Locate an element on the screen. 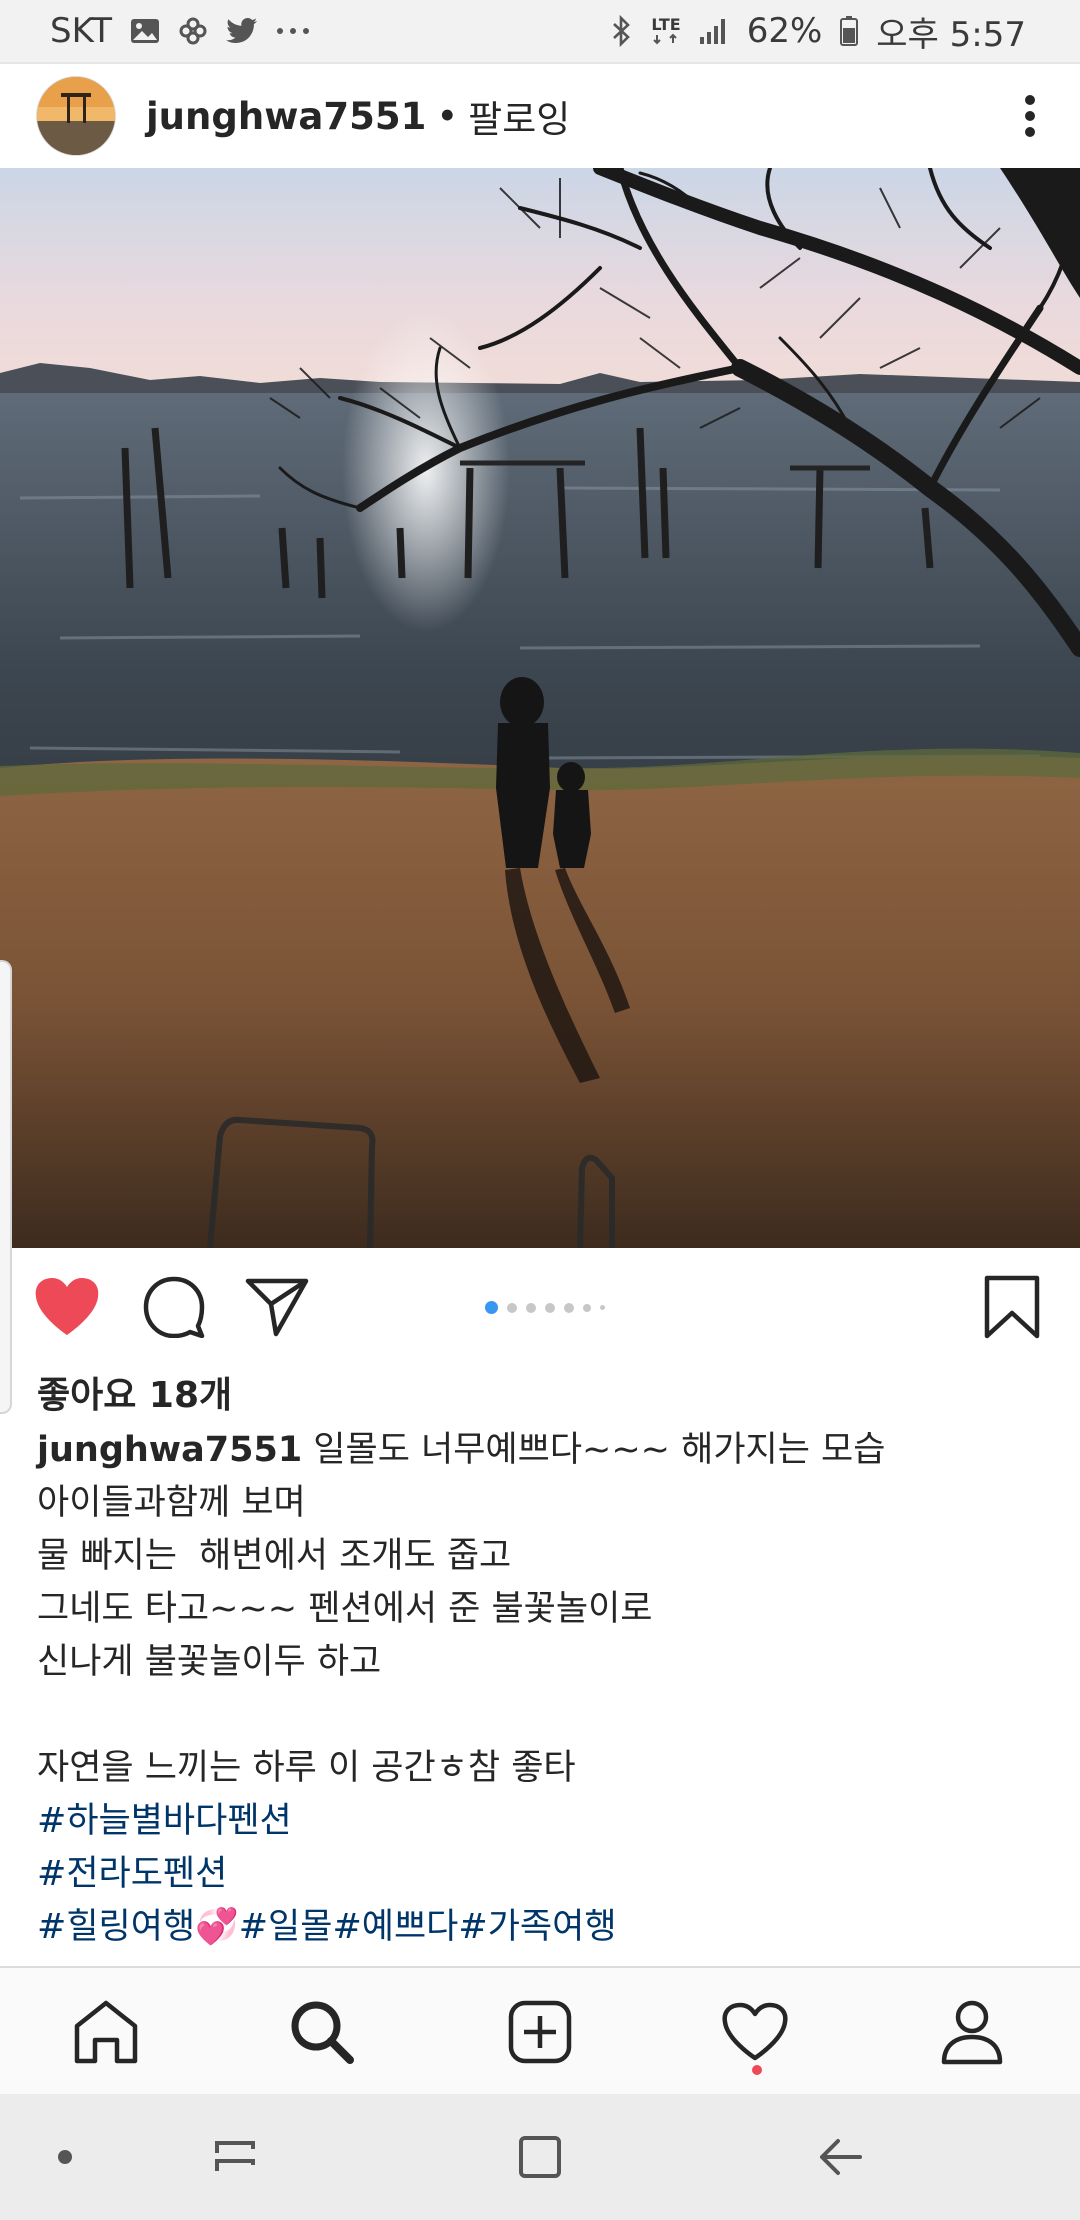 This screenshot has width=1080, height=2220. post-username: junghwa7551 is located at coordinates (286, 116).